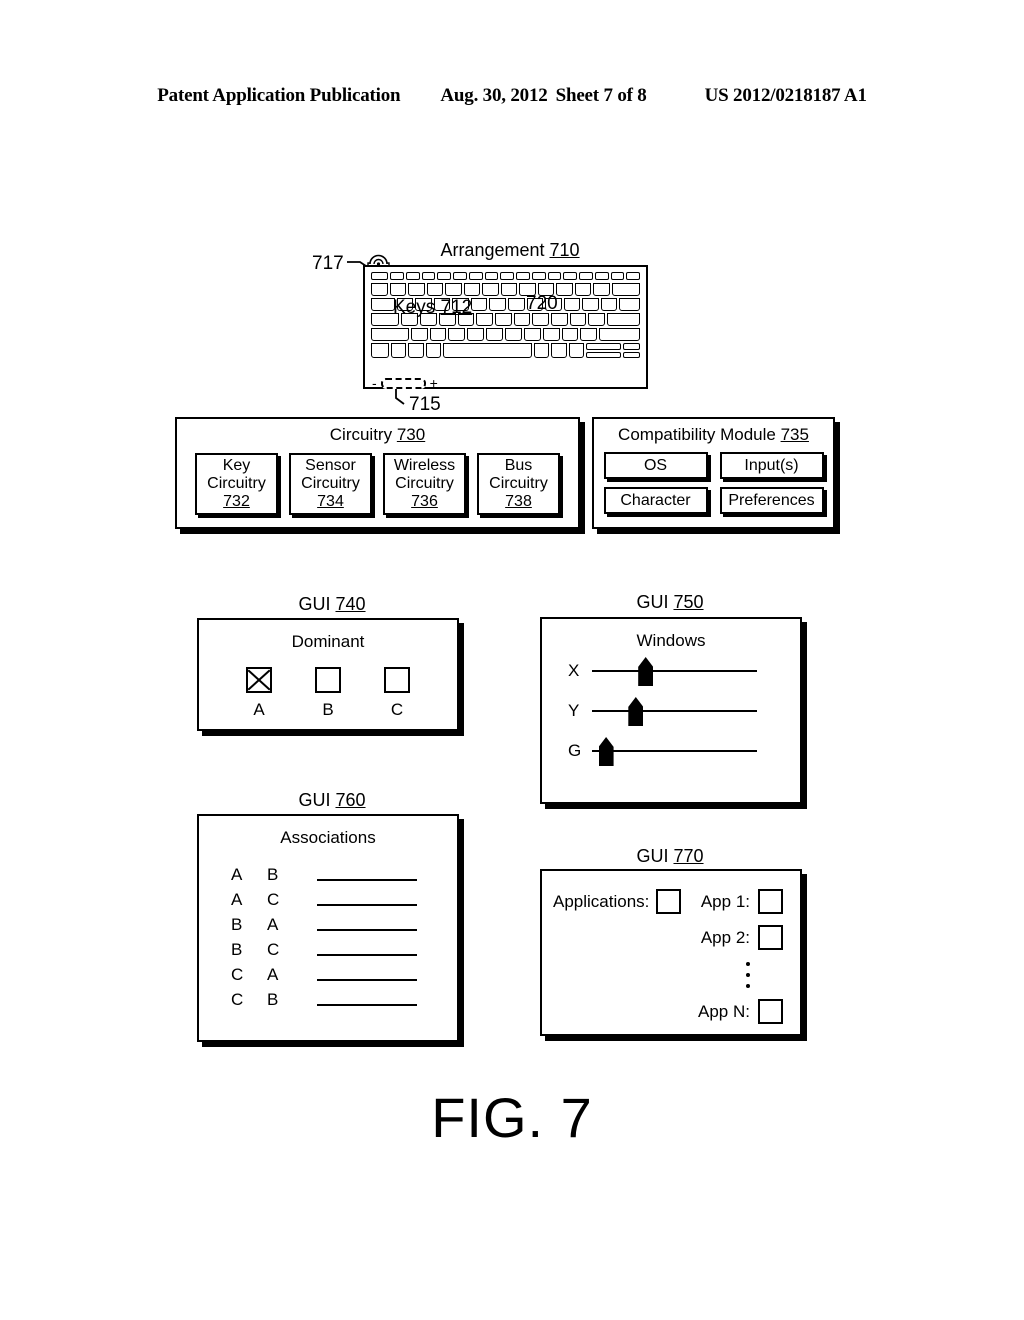  Describe the element at coordinates (273, 999) in the screenshot. I see `assoc-to-5: B` at that location.